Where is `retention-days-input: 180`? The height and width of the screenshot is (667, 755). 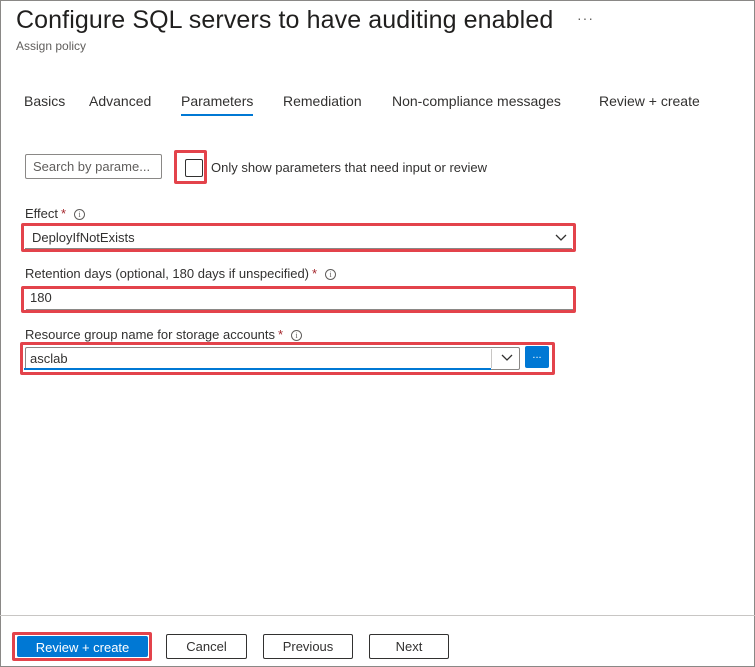 retention-days-input: 180 is located at coordinates (299, 300).